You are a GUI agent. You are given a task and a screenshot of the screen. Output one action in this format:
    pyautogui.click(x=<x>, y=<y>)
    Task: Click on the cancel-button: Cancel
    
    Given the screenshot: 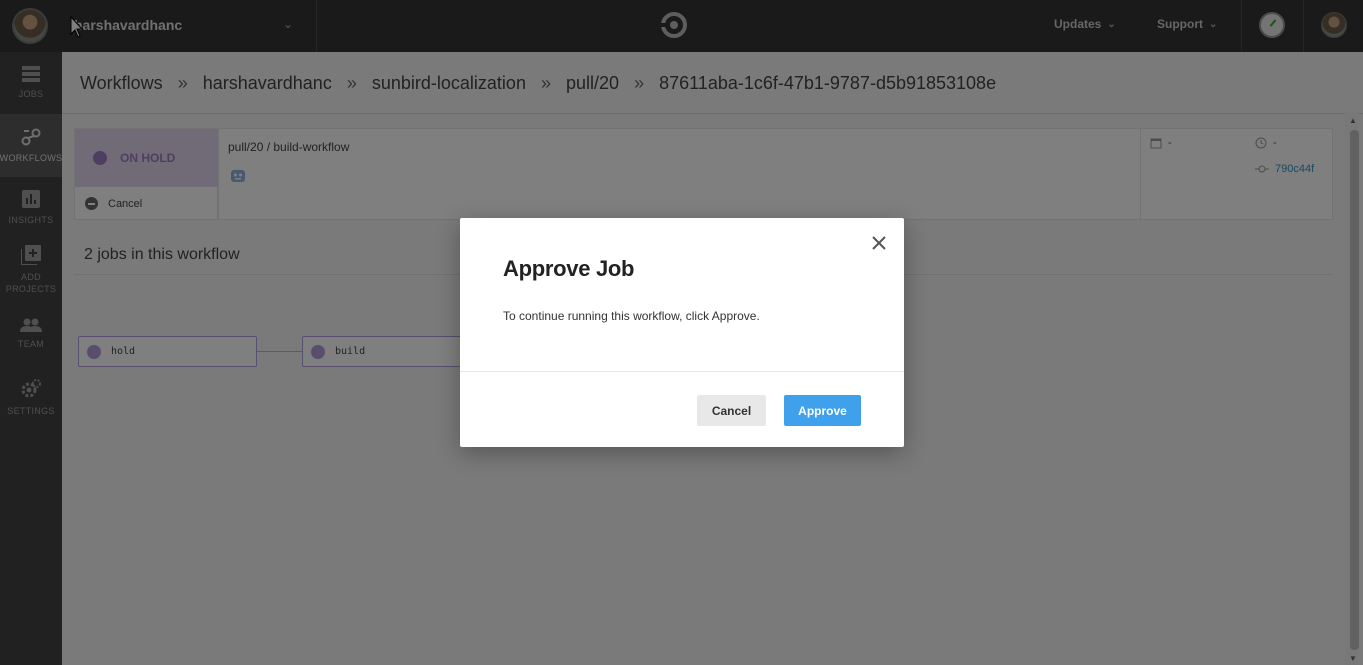 What is the action you would take?
    pyautogui.click(x=731, y=410)
    